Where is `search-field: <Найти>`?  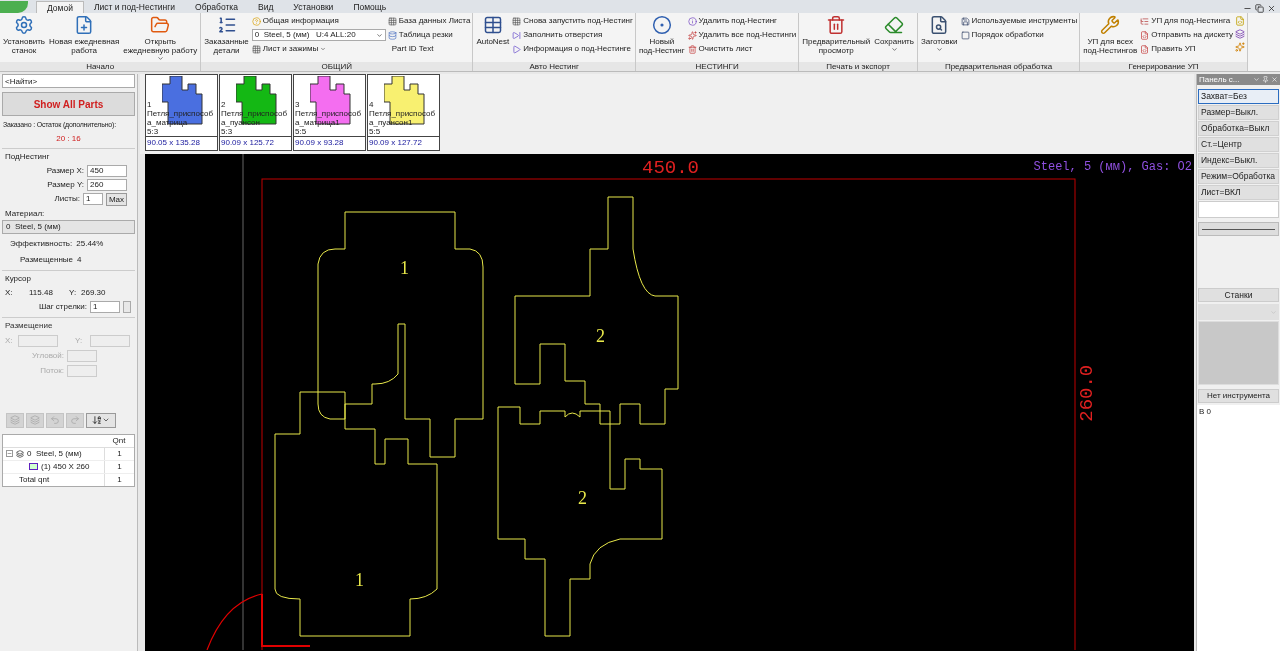 search-field: <Найти> is located at coordinates (68, 81).